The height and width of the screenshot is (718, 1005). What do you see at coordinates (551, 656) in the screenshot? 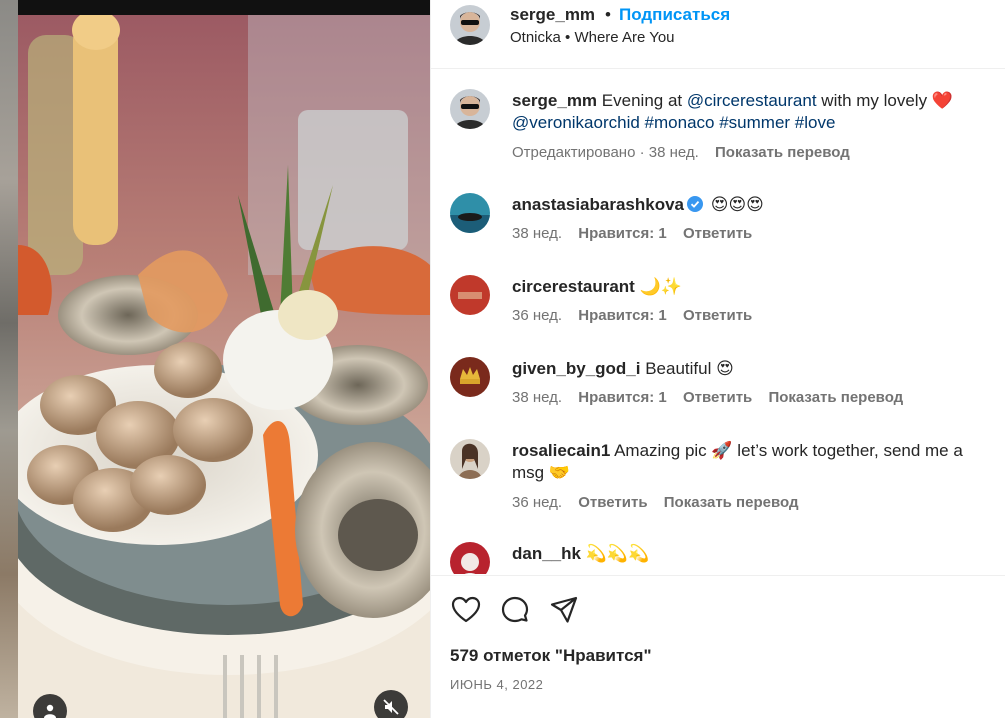
I see `like-count: 579 отметок "Нравится"` at bounding box center [551, 656].